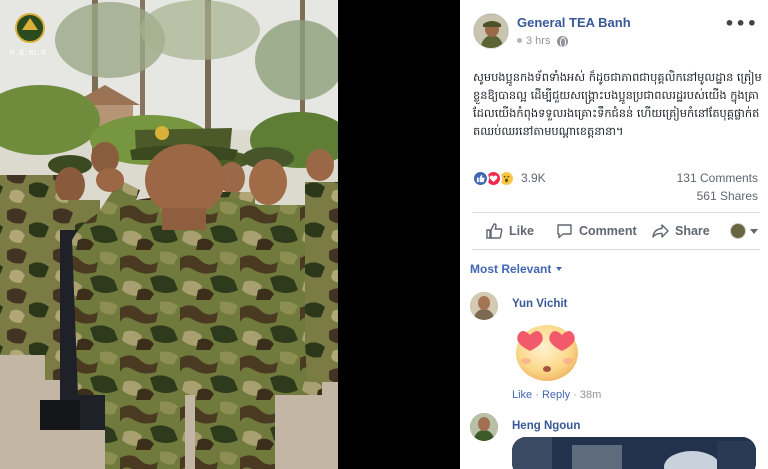  What do you see at coordinates (545, 351) in the screenshot?
I see `heart-eyes-sticker` at bounding box center [545, 351].